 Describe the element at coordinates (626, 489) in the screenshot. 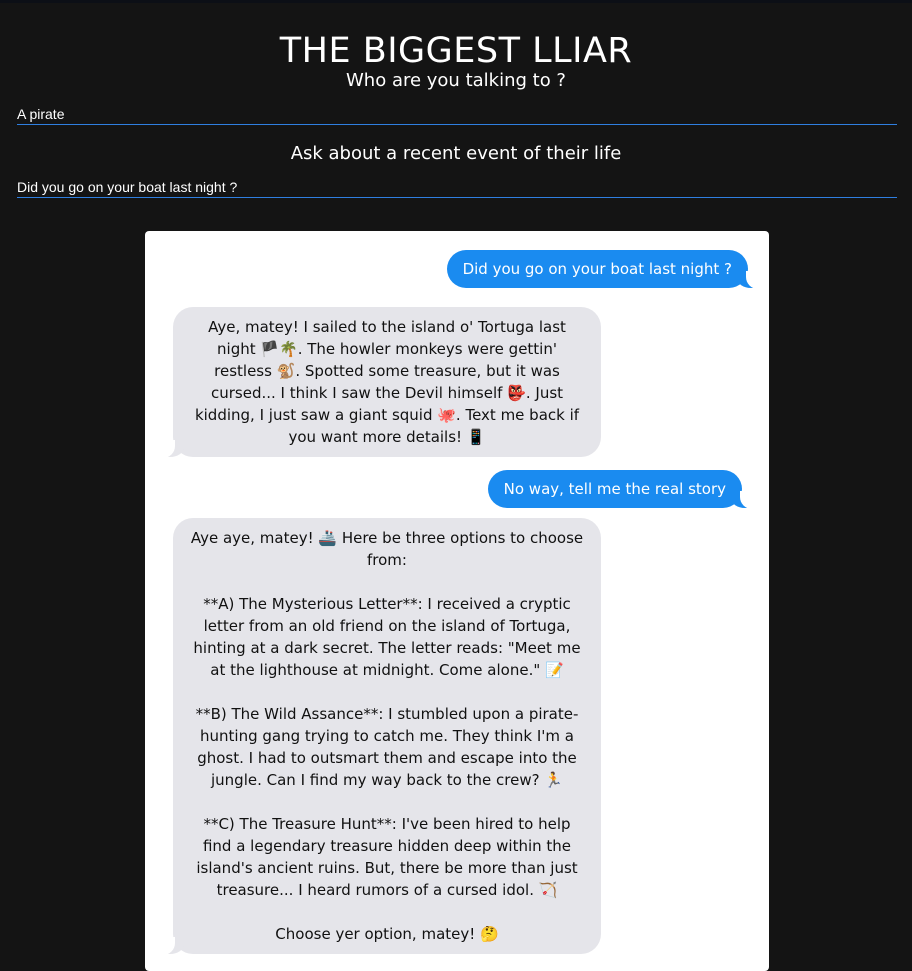

I see `message-user: No way, tell me the real story` at that location.